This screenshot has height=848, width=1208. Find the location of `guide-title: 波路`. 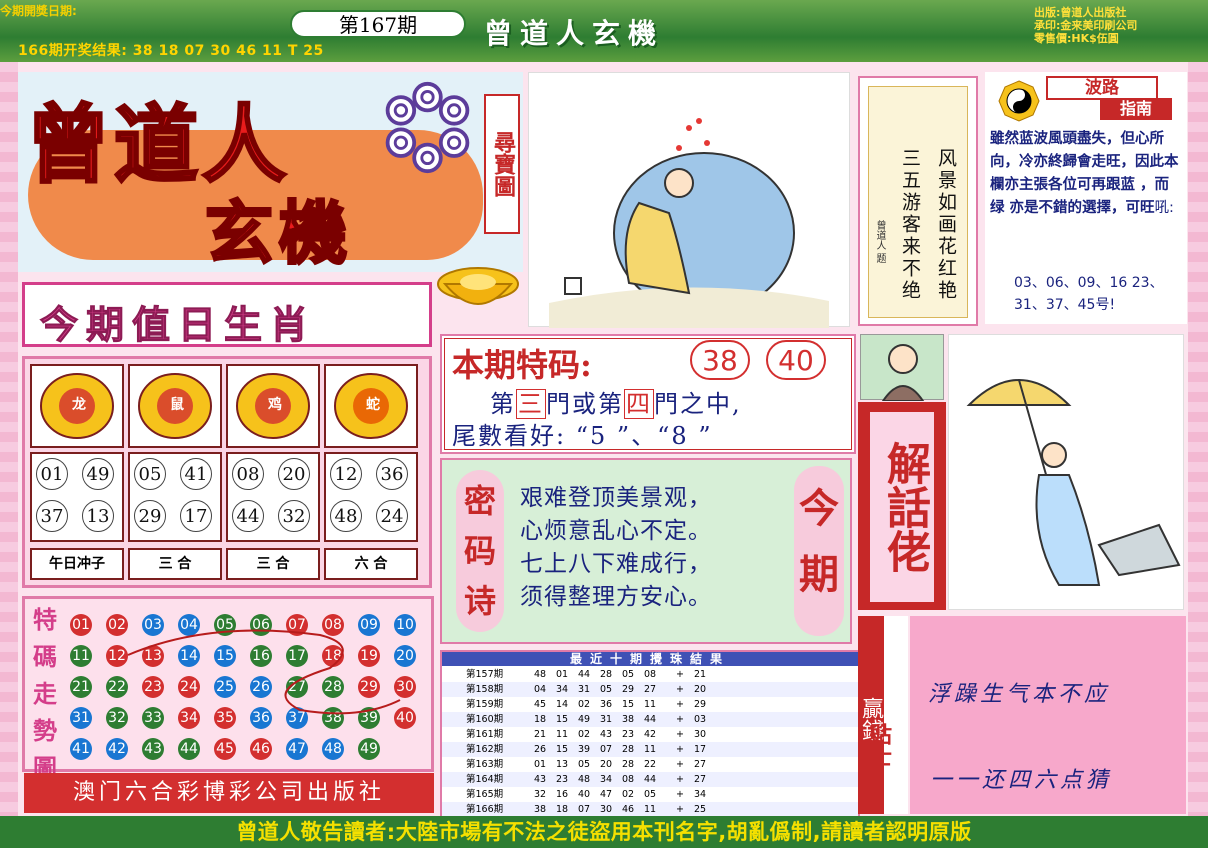

guide-title: 波路 is located at coordinates (1102, 88).